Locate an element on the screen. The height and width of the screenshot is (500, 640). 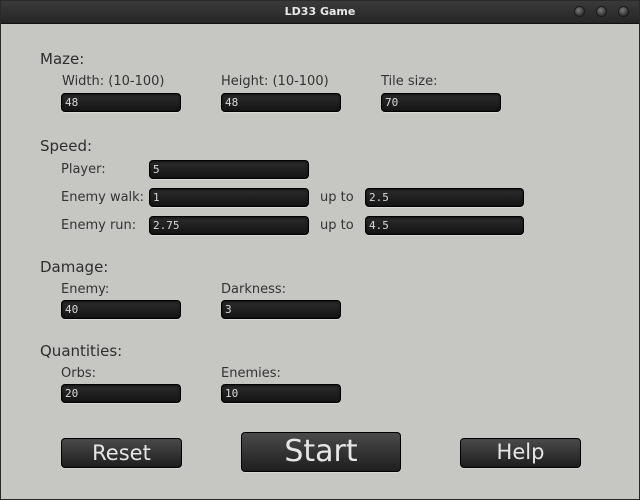
enemy-walk-upto-label: up to is located at coordinates (337, 197).